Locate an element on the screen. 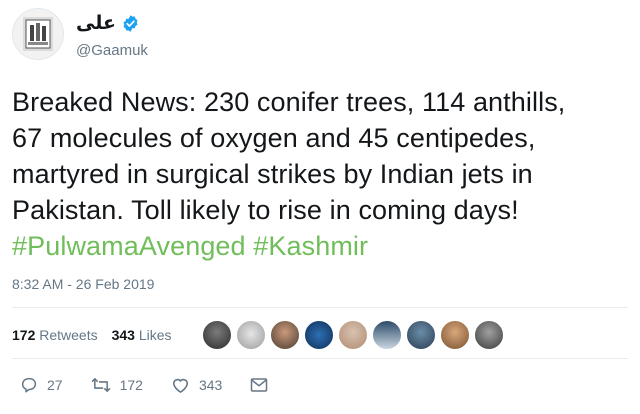  retweets-label: Retweets is located at coordinates (68, 335).